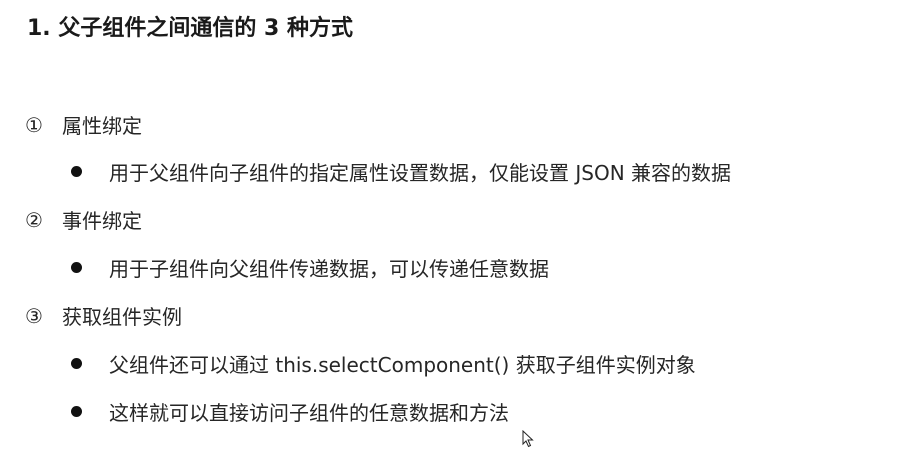 This screenshot has height=470, width=915. I want to click on section-1-marker: ①, so click(34, 124).